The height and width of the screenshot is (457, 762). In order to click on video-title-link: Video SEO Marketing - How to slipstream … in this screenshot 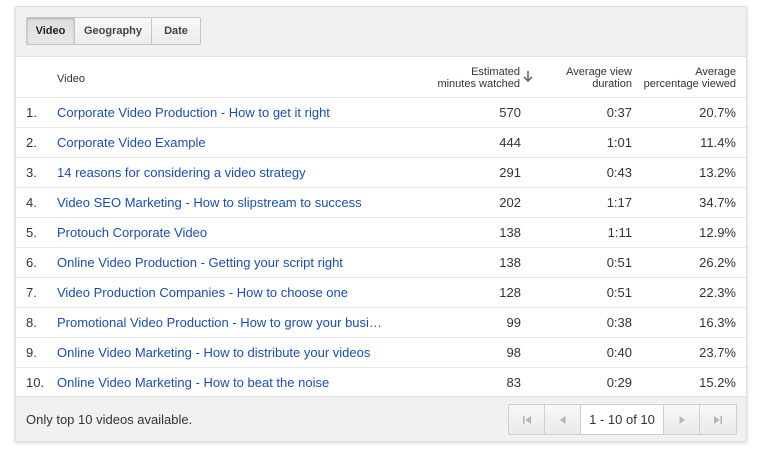, I will do `click(222, 202)`.